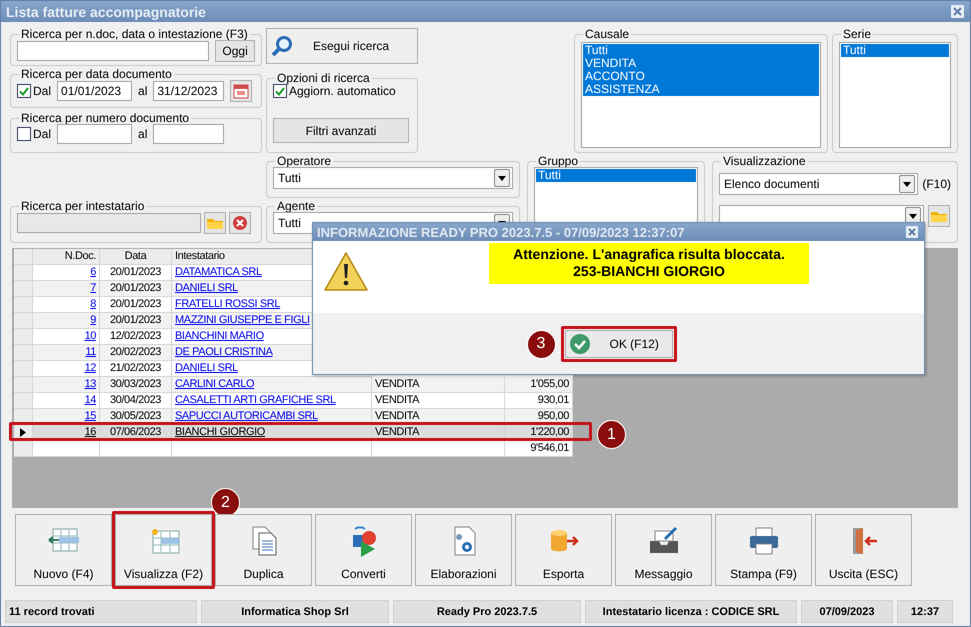 The image size is (971, 627). What do you see at coordinates (649, 254) in the screenshot?
I see `message-text: Attenzione. L'anagrafica risulta bloccata.` at bounding box center [649, 254].